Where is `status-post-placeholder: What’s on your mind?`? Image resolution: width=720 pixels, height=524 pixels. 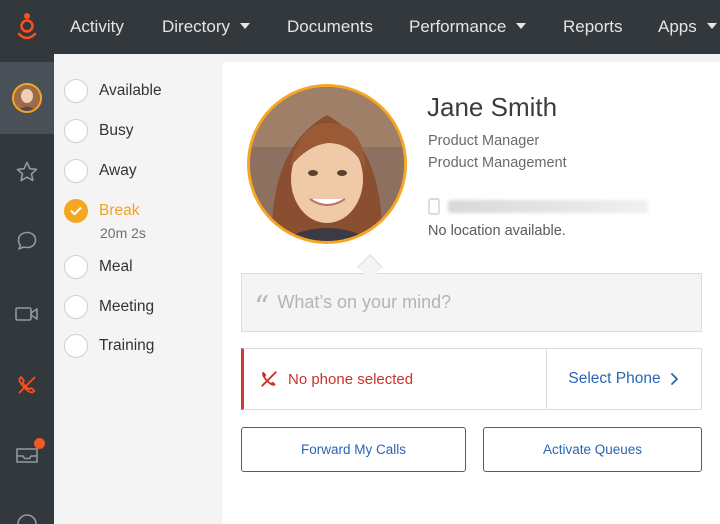 status-post-placeholder: What’s on your mind? is located at coordinates (364, 302).